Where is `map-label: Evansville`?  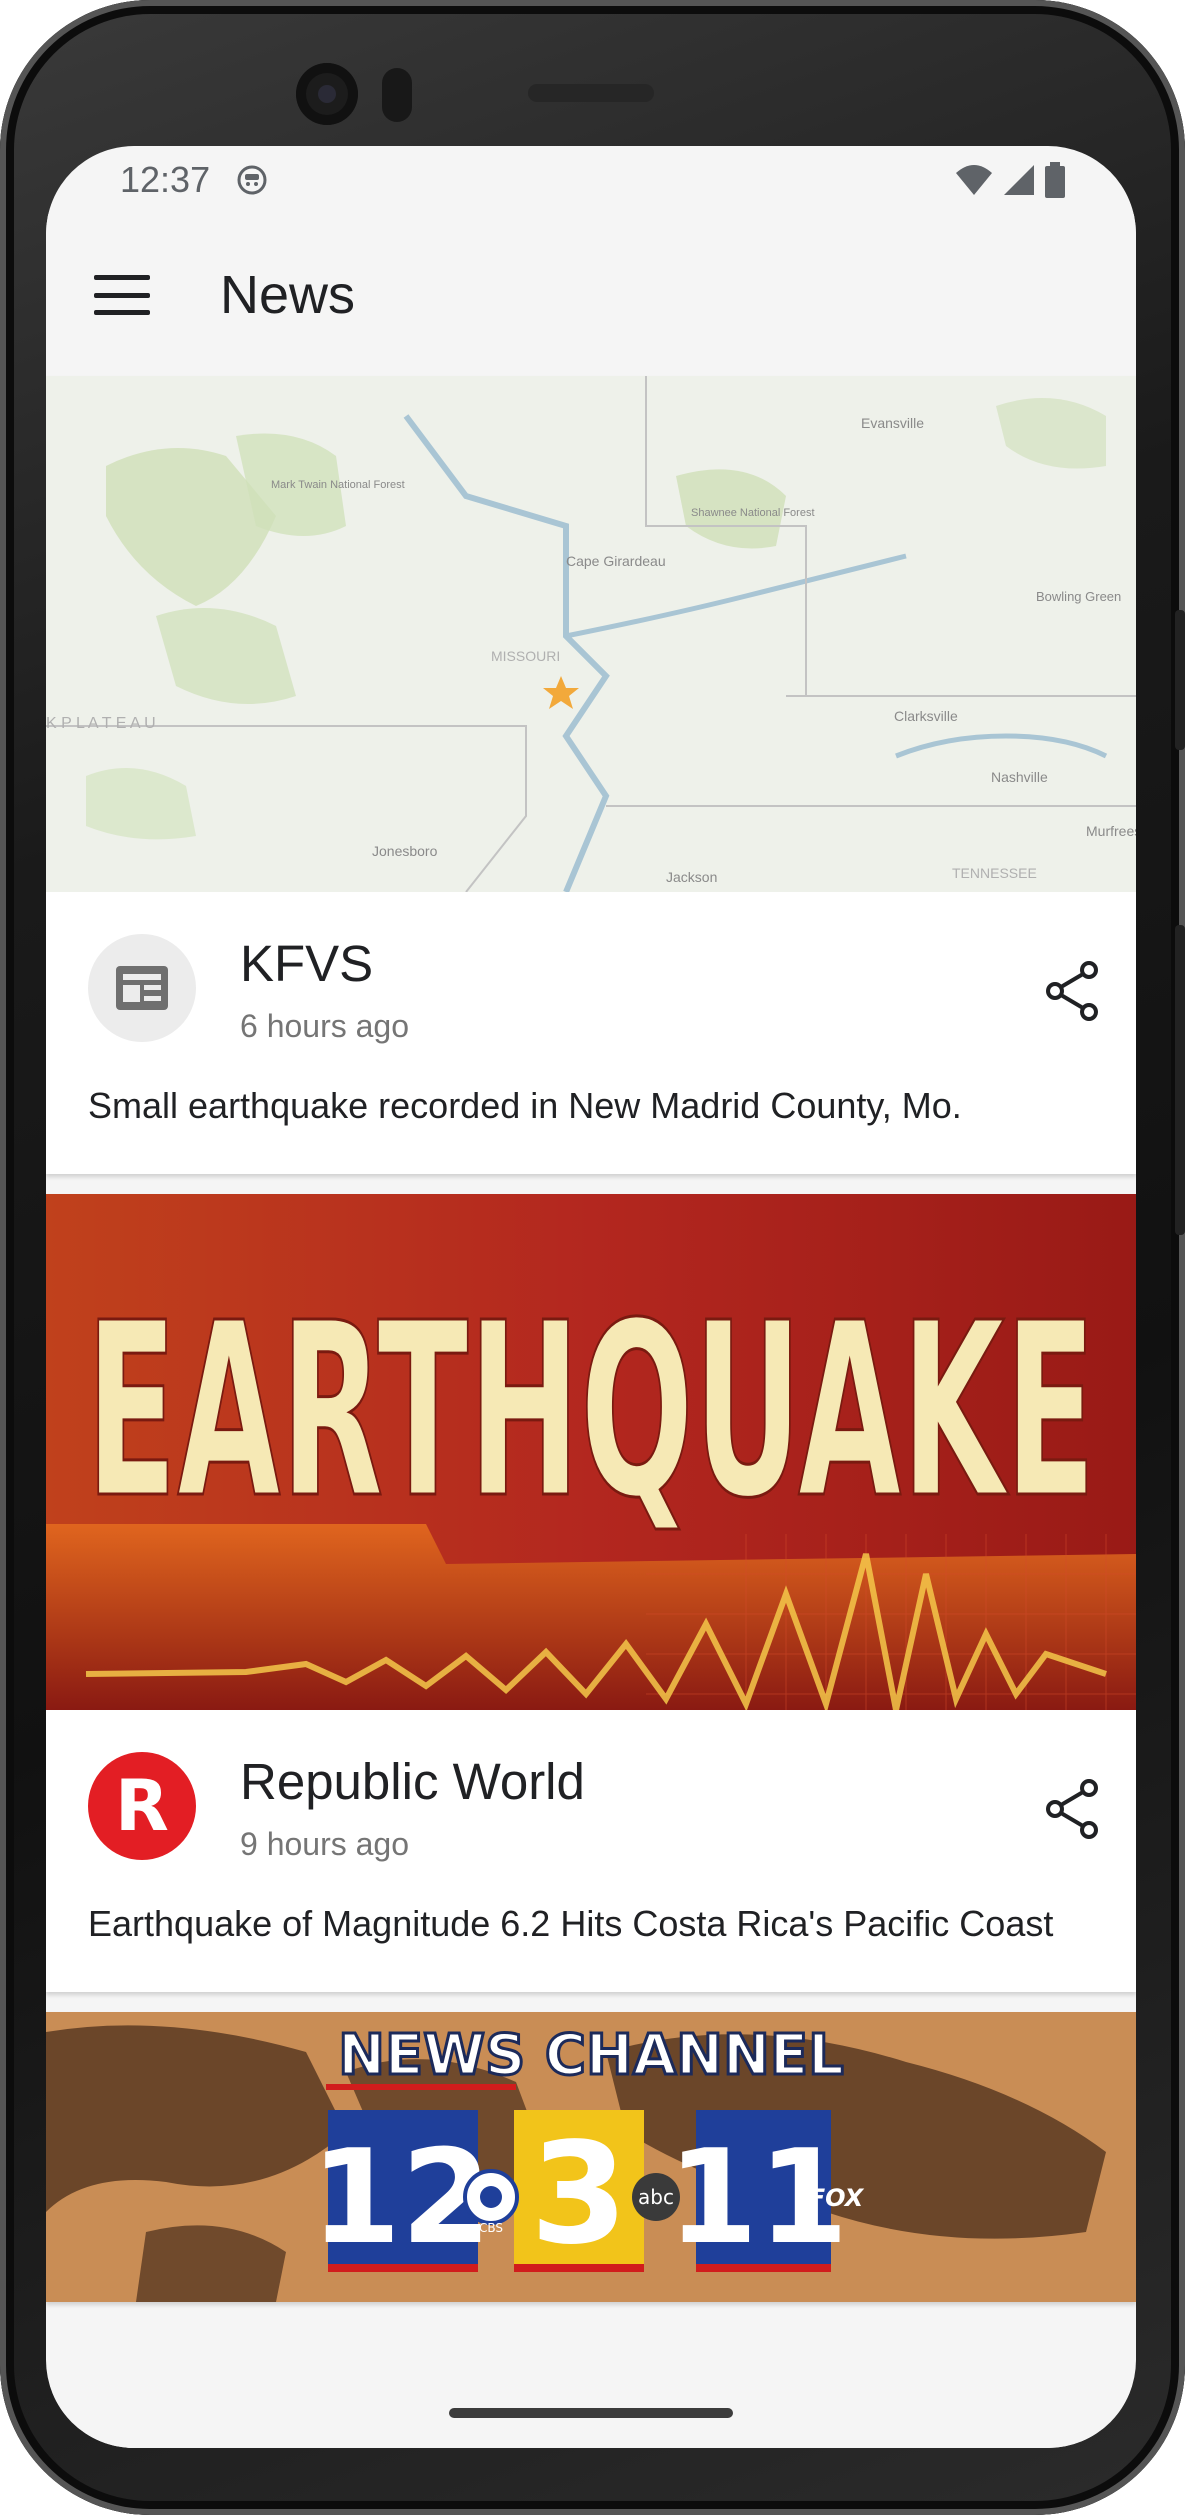 map-label: Evansville is located at coordinates (892, 423).